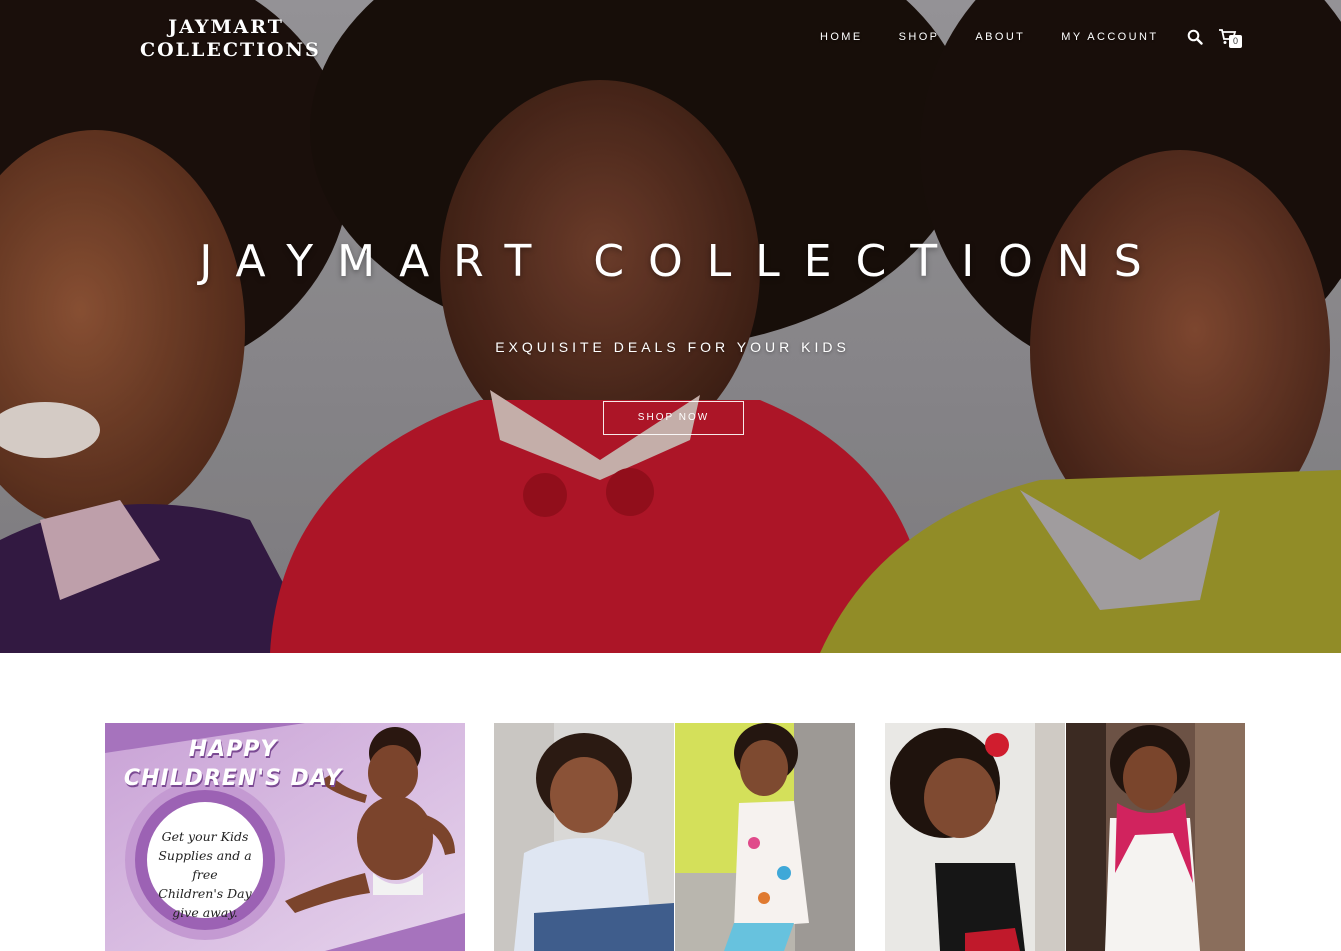 The image size is (1341, 951). What do you see at coordinates (919, 37) in the screenshot?
I see `nav-shop: SHOP` at bounding box center [919, 37].